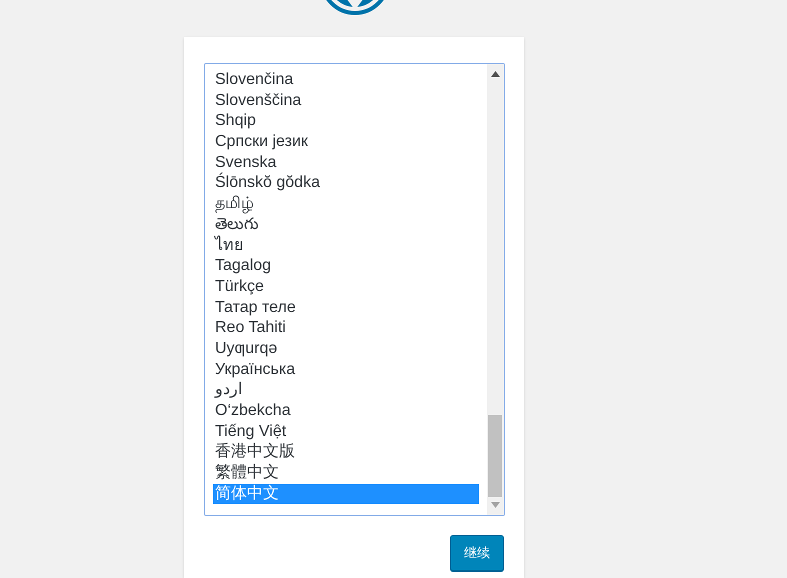 This screenshot has width=787, height=578. I want to click on language-option: Tiếng Việt, so click(346, 432).